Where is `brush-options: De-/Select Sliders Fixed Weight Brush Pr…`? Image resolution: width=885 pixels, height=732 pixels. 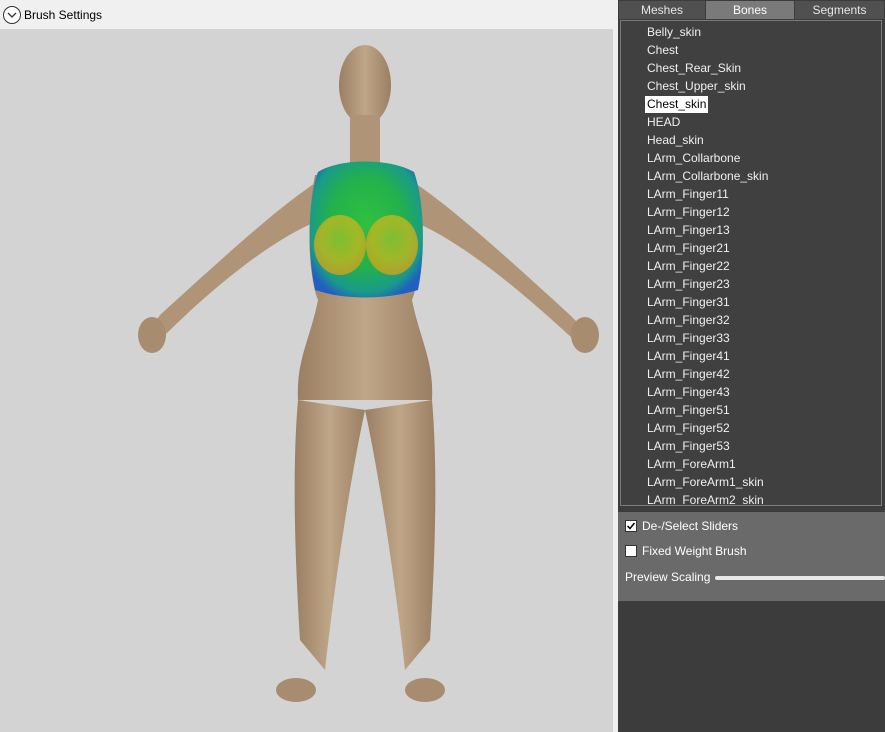 brush-options: De-/Select Sliders Fixed Weight Brush Pr… is located at coordinates (751, 556).